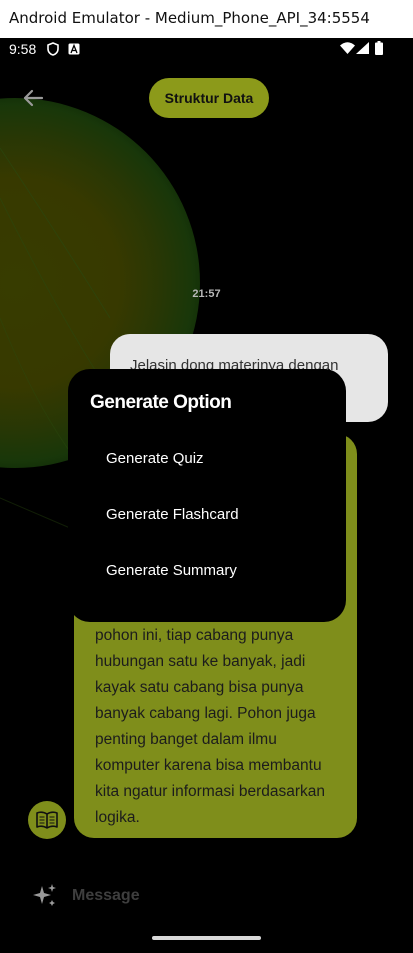  I want to click on signal-icon, so click(362, 48).